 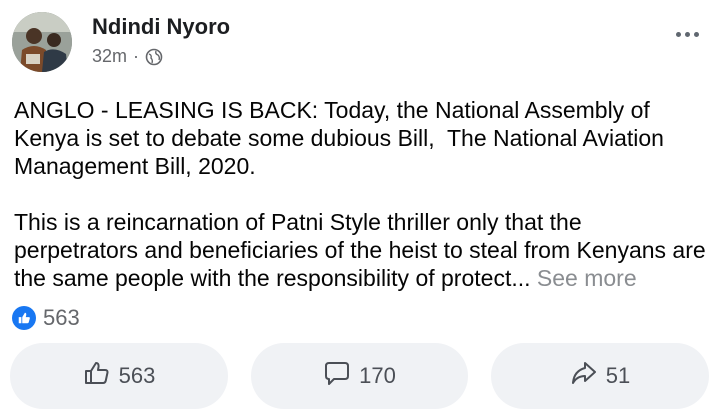 I want to click on comment-count: 170, so click(x=377, y=375).